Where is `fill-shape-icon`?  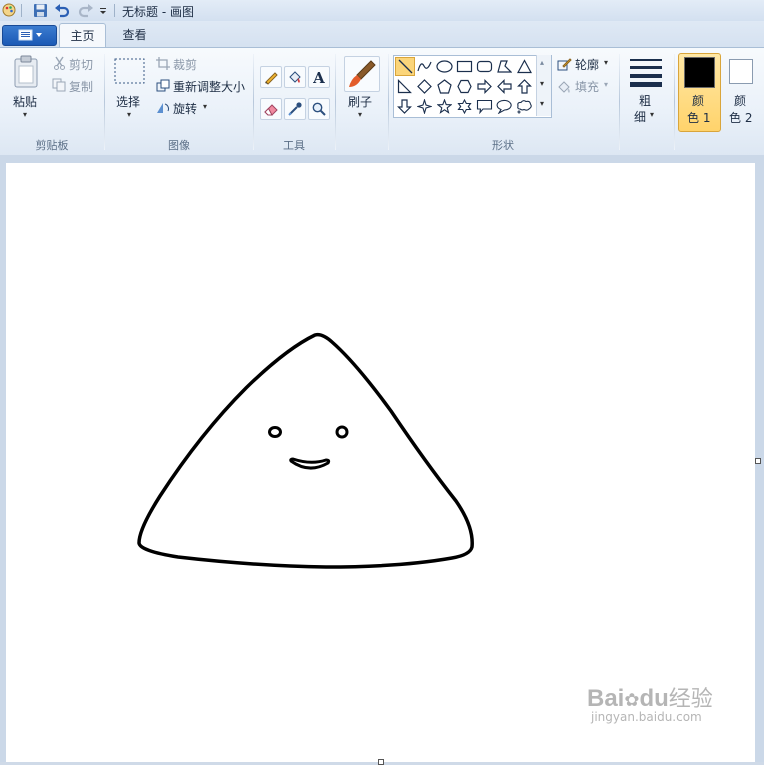 fill-shape-icon is located at coordinates (564, 86).